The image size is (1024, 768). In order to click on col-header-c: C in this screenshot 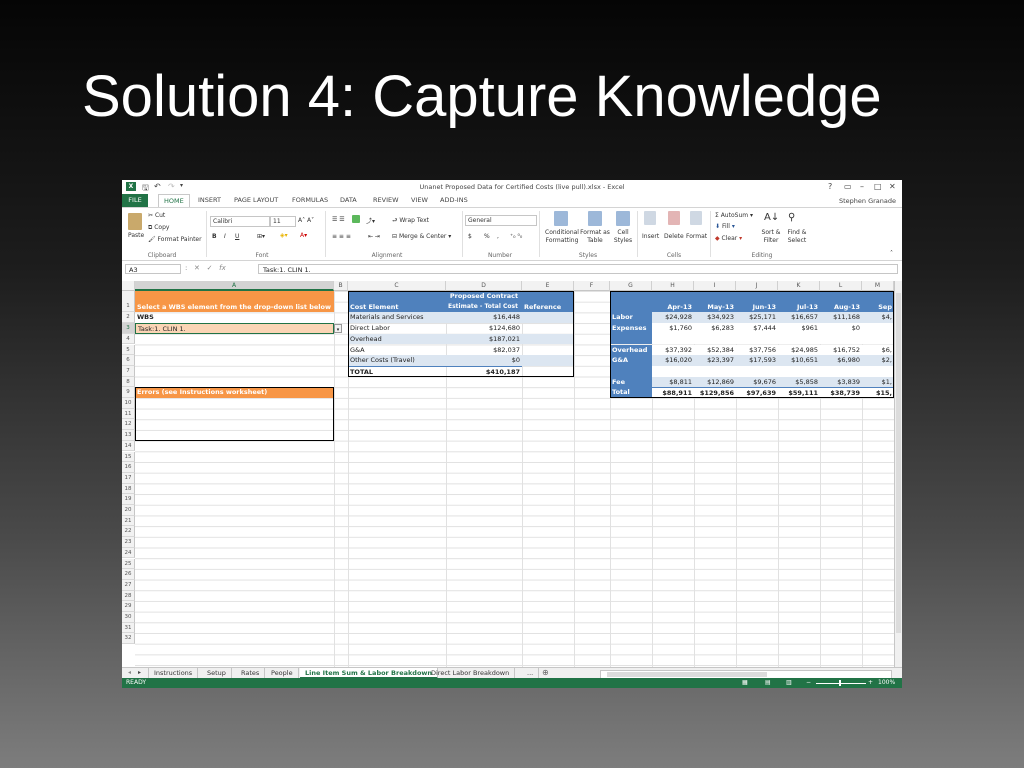, I will do `click(397, 286)`.